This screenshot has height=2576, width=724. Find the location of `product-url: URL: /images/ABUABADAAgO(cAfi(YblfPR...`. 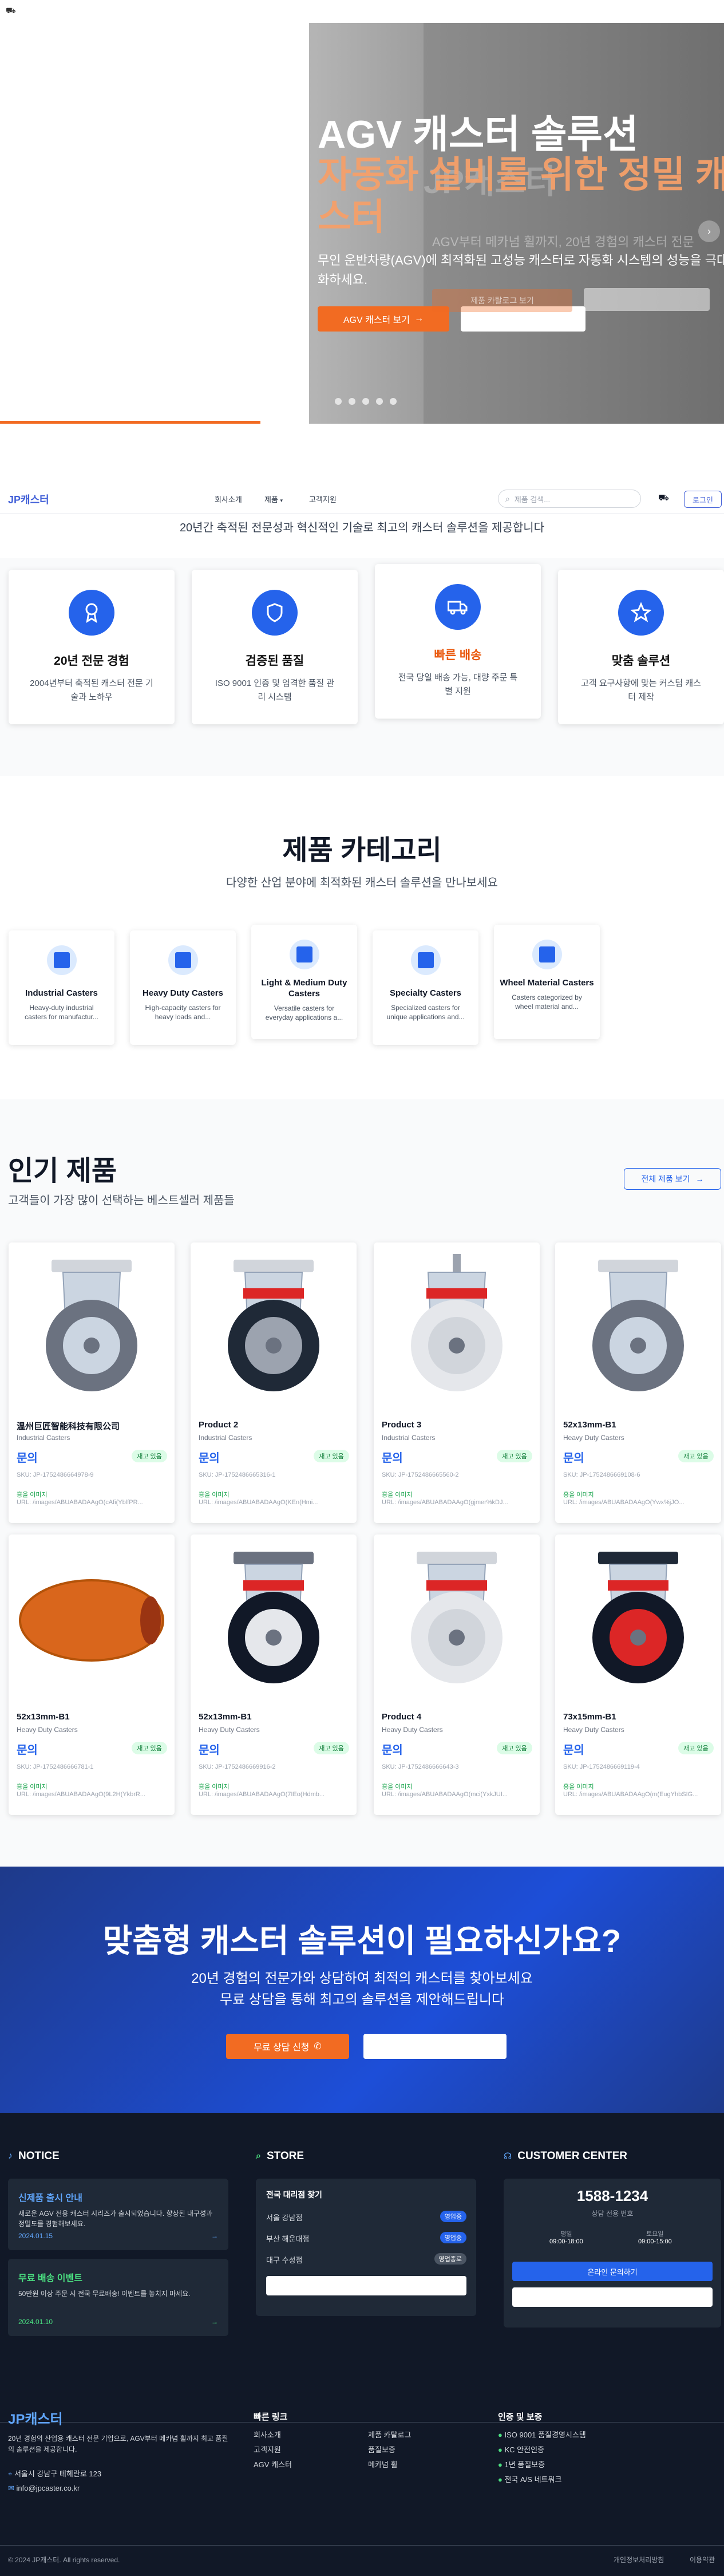

product-url: URL: /images/ABUABADAAgO(cAfi(YblfPR... is located at coordinates (80, 1502).